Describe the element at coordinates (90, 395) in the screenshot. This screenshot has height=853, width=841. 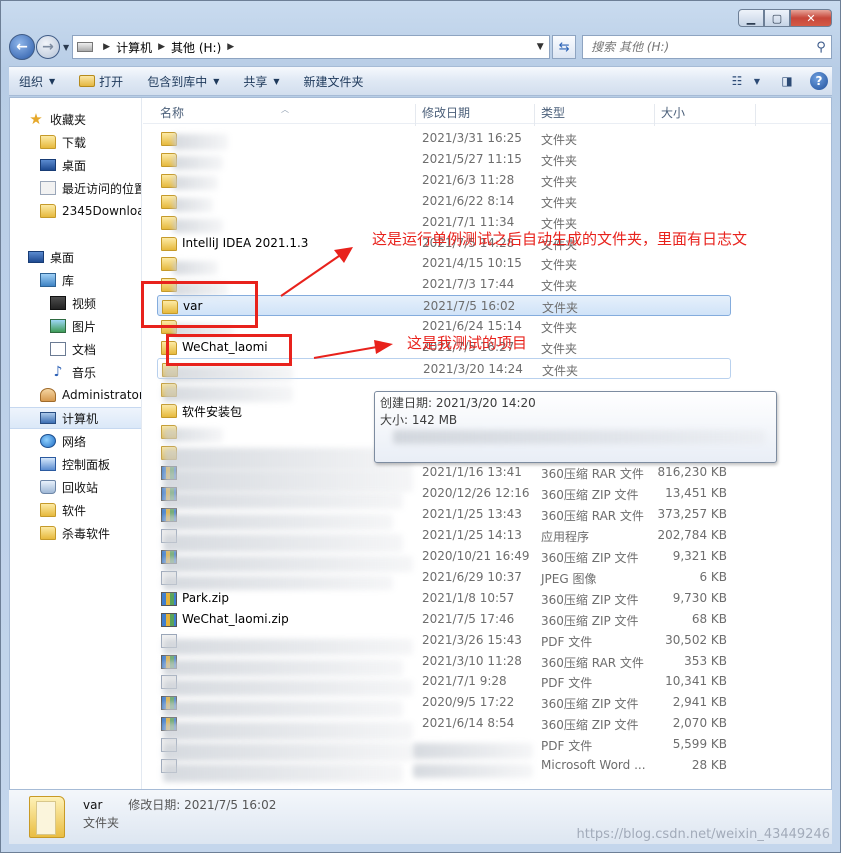
I see `sidebar-item-administrator: Administrator` at that location.